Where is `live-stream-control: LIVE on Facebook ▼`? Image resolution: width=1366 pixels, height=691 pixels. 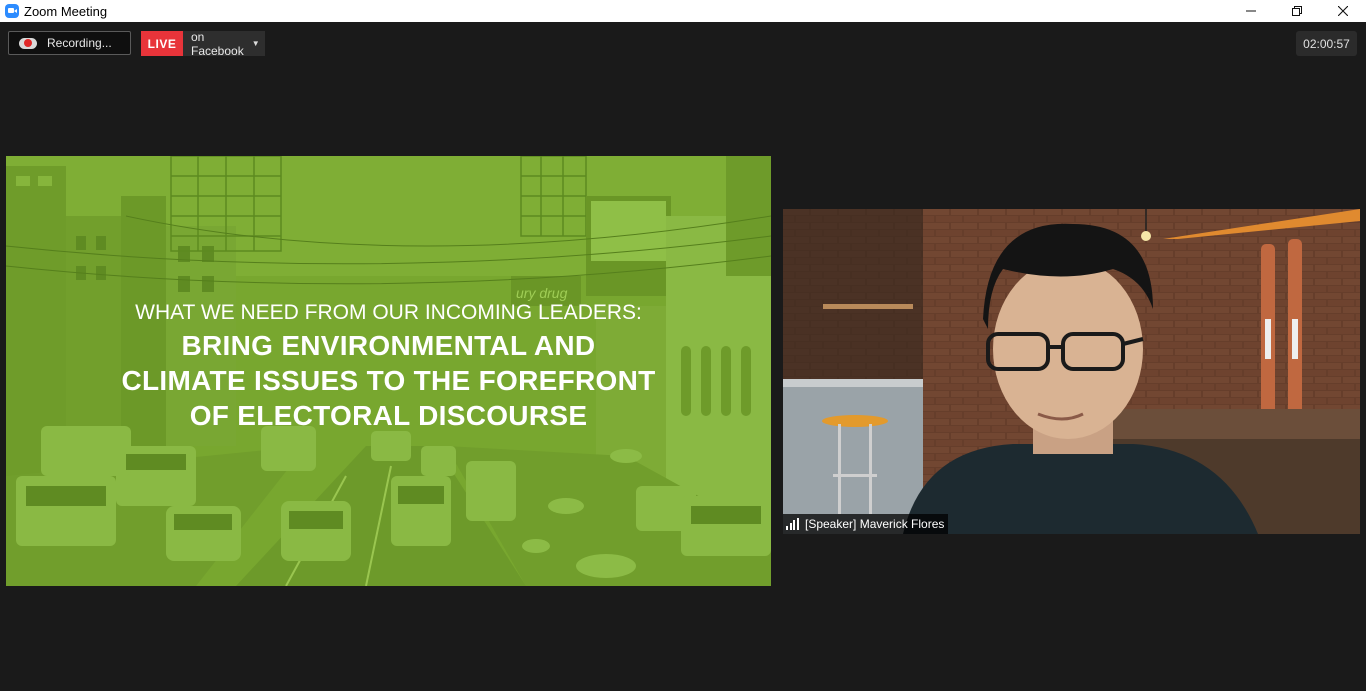 live-stream-control: LIVE on Facebook ▼ is located at coordinates (203, 43).